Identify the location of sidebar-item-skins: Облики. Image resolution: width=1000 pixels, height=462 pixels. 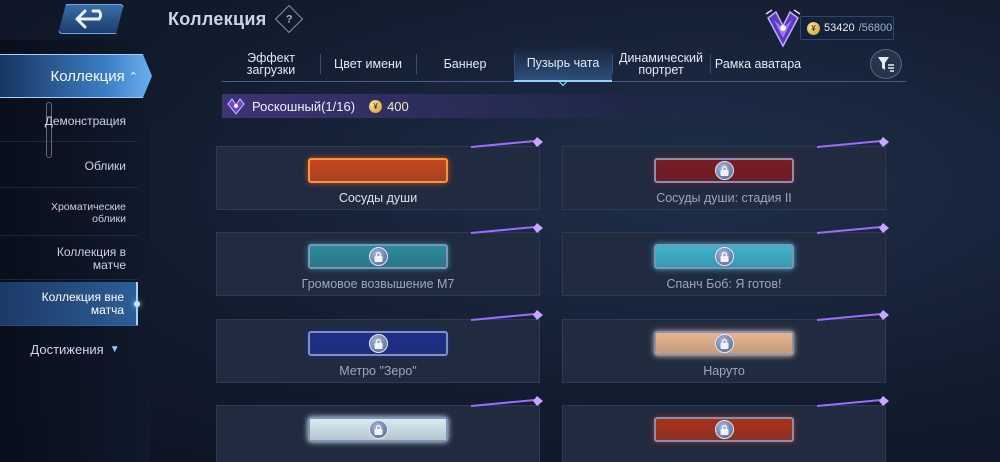
(69, 167).